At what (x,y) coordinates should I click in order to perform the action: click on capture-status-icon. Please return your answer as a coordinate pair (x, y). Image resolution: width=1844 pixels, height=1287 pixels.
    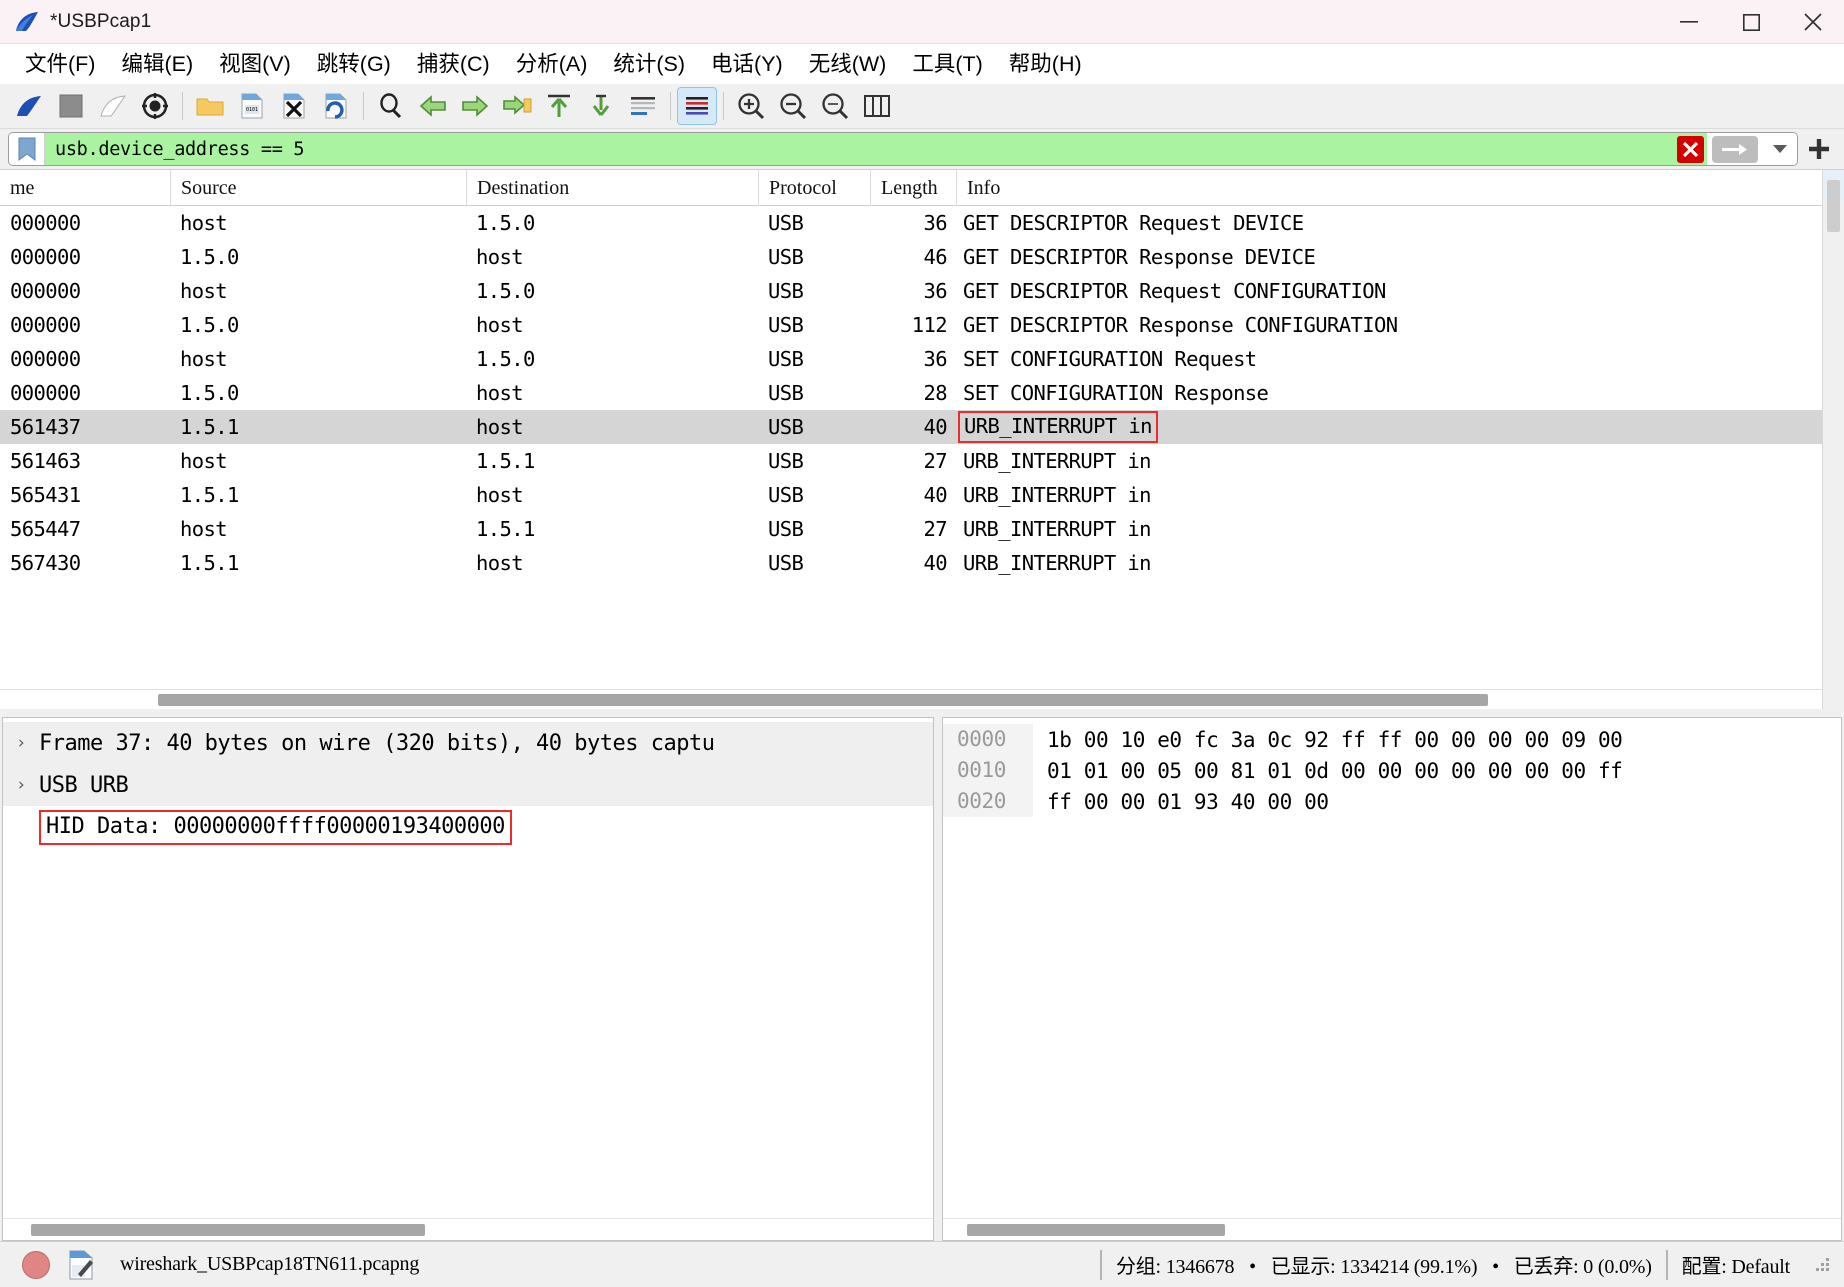
    Looking at the image, I should click on (36, 1264).